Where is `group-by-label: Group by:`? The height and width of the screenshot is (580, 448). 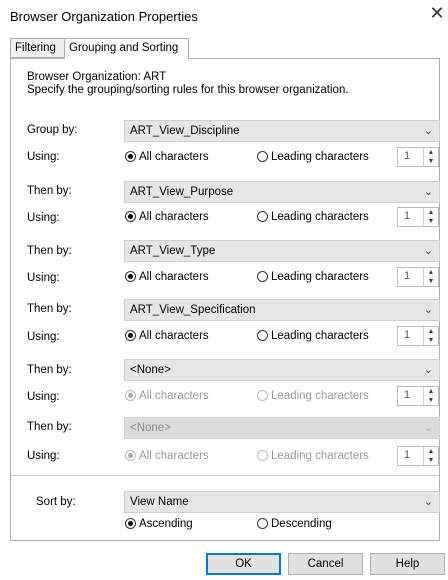
group-by-label: Group by: is located at coordinates (52, 130).